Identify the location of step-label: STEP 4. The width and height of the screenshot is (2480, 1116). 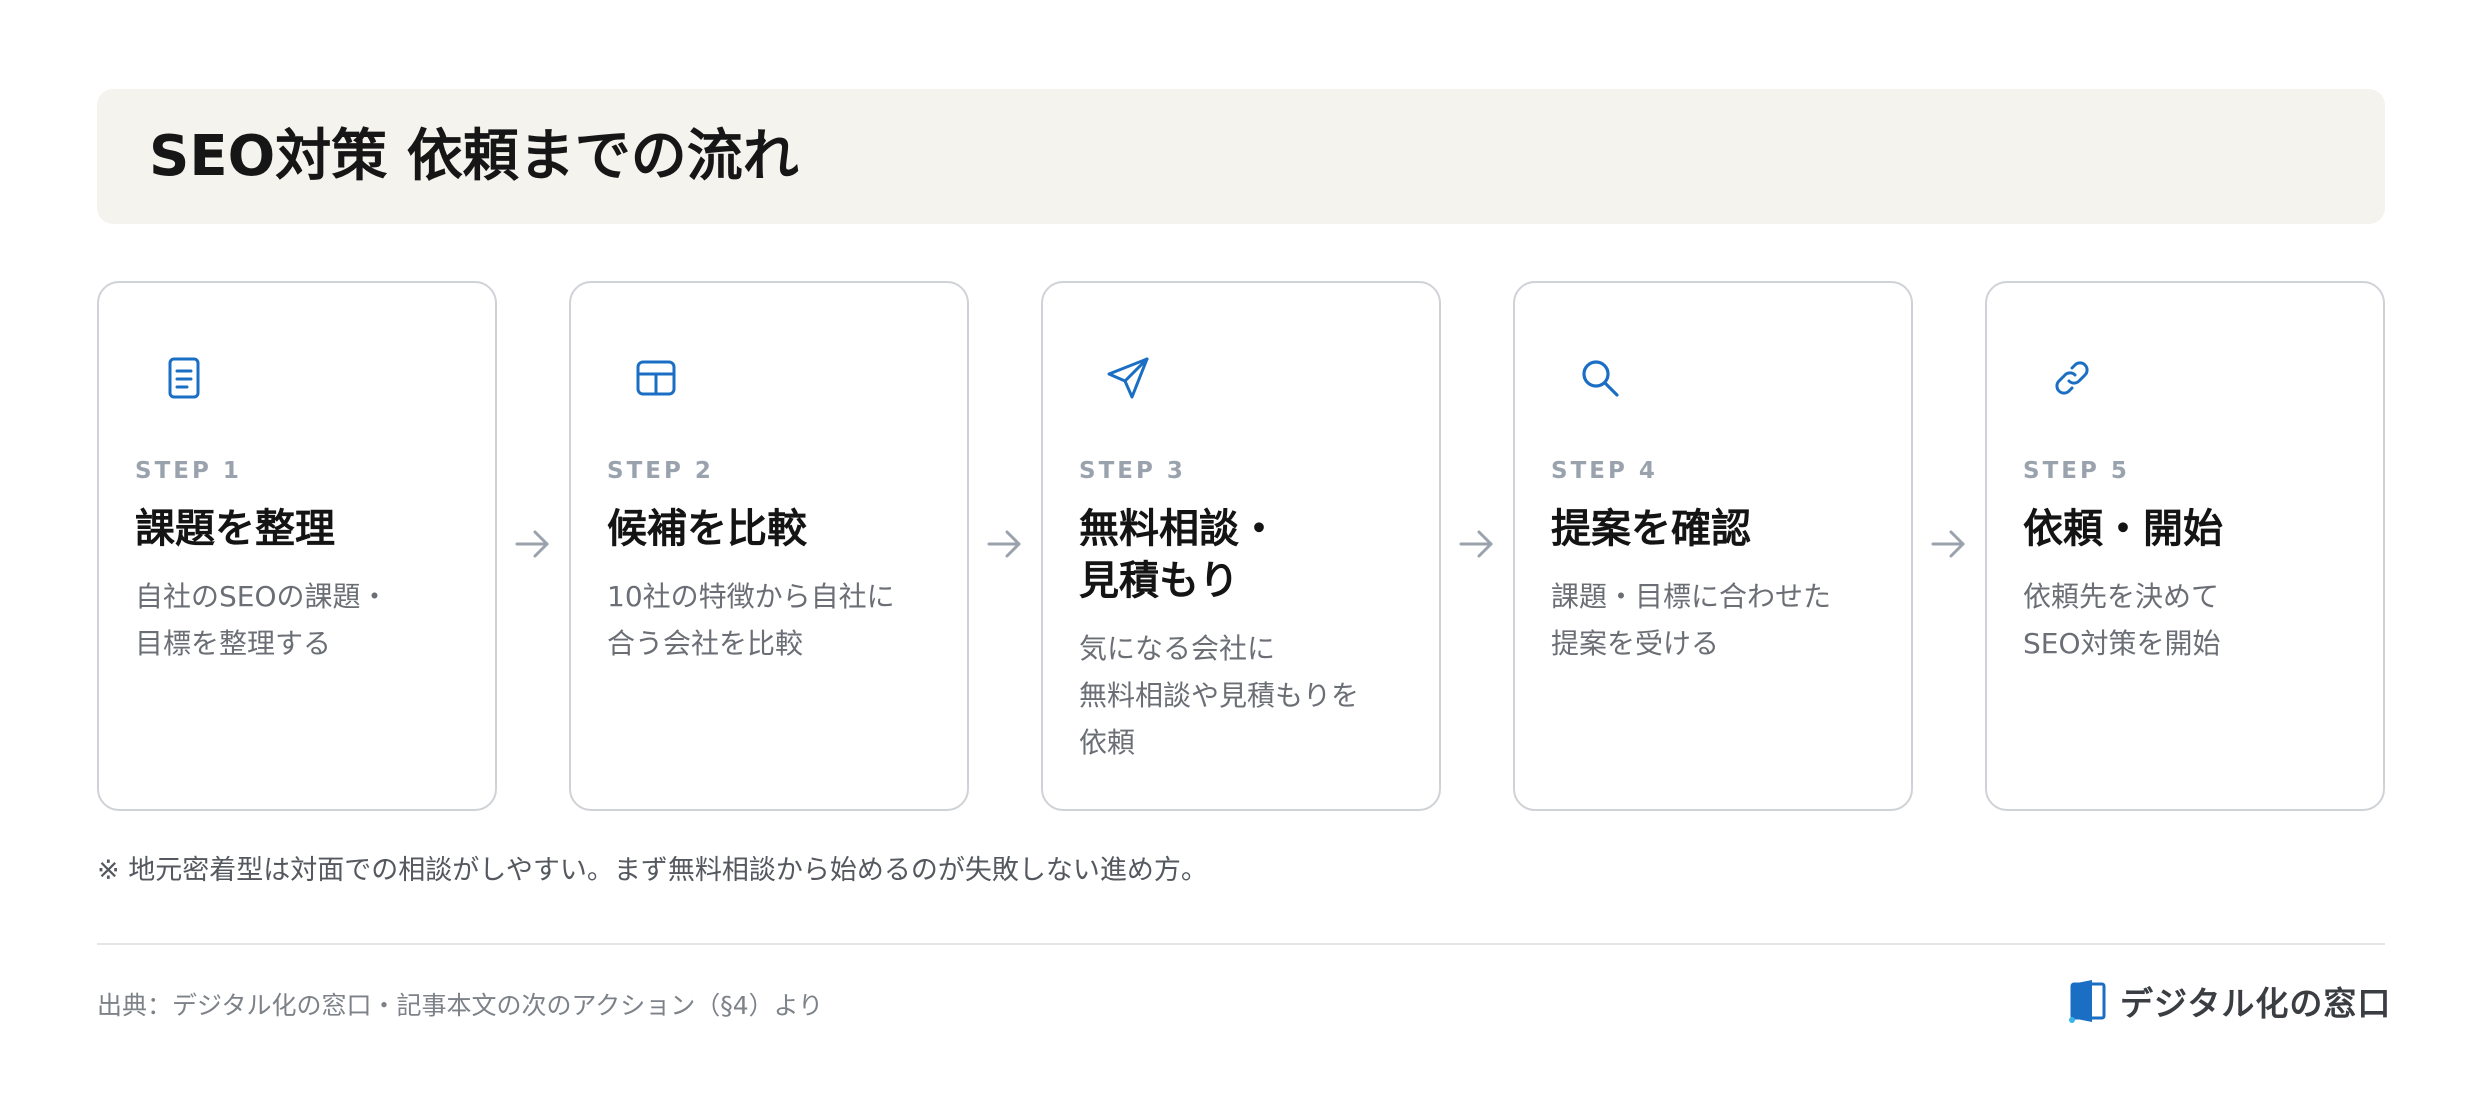
(1604, 471).